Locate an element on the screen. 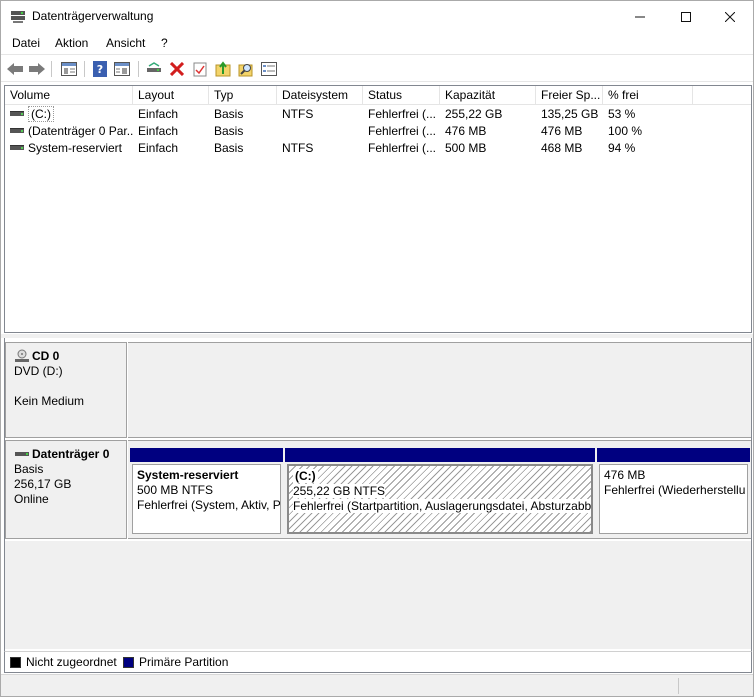 The width and height of the screenshot is (754, 697). close-button is located at coordinates (730, 16).